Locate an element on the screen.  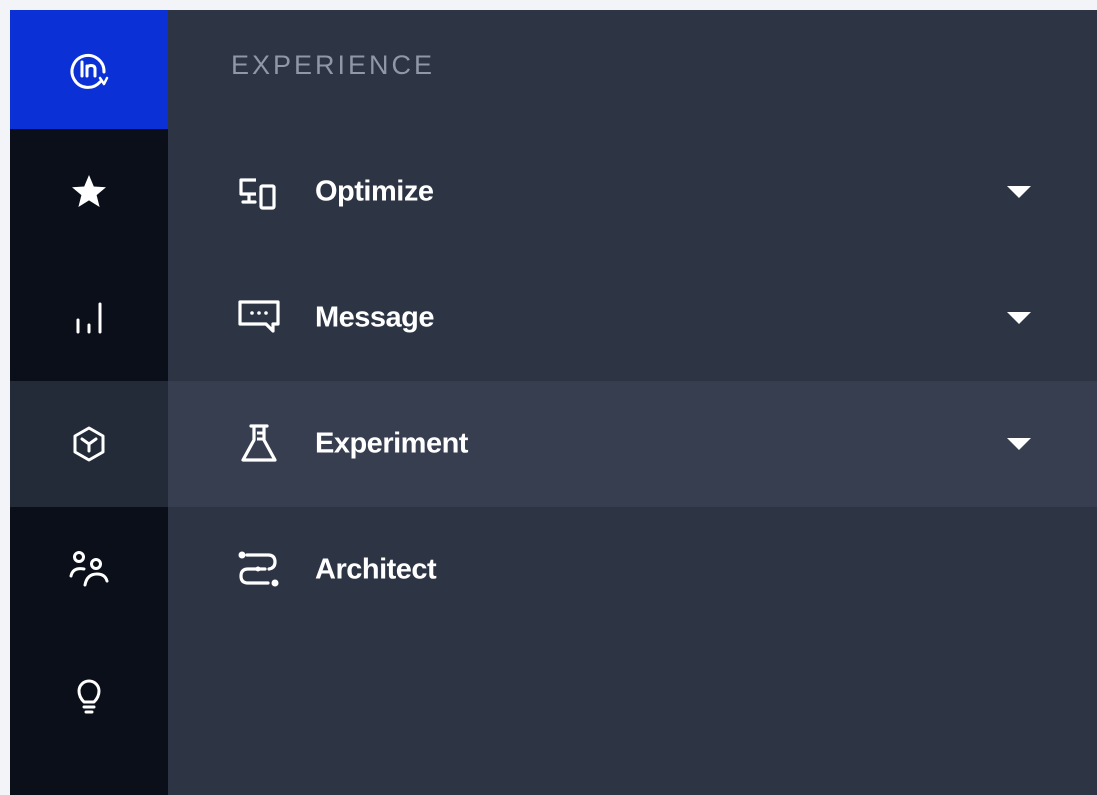
devices-icon is located at coordinates (259, 192).